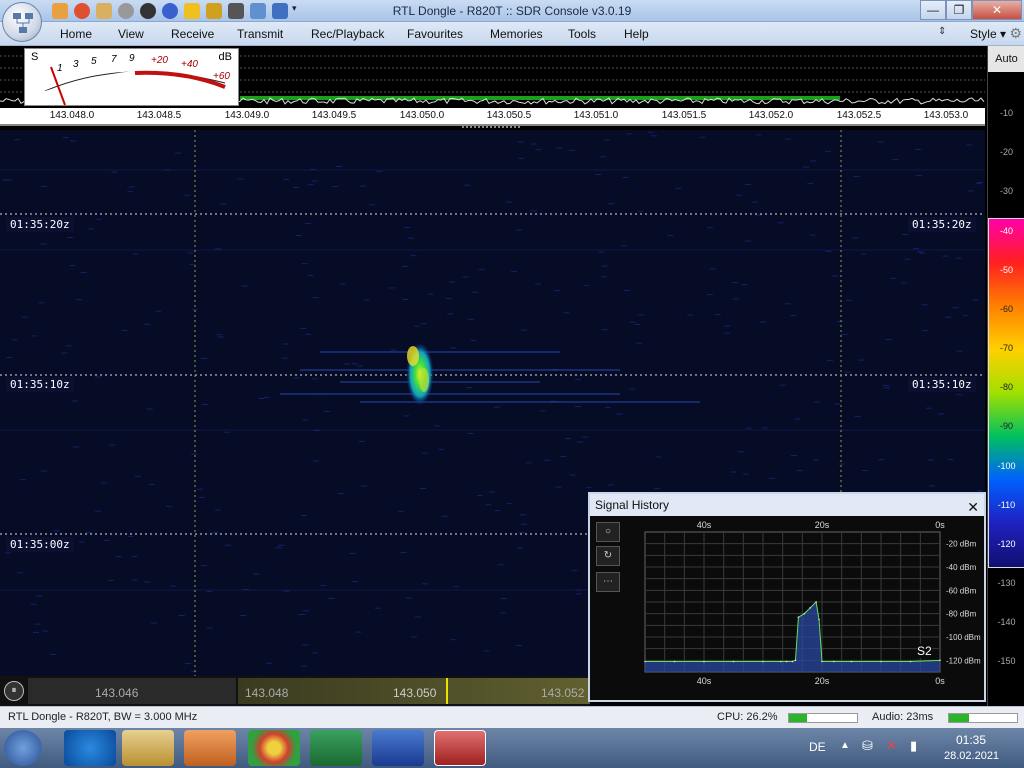 This screenshot has width=1024, height=768. What do you see at coordinates (582, 34) in the screenshot?
I see `menu-tools: Tools` at bounding box center [582, 34].